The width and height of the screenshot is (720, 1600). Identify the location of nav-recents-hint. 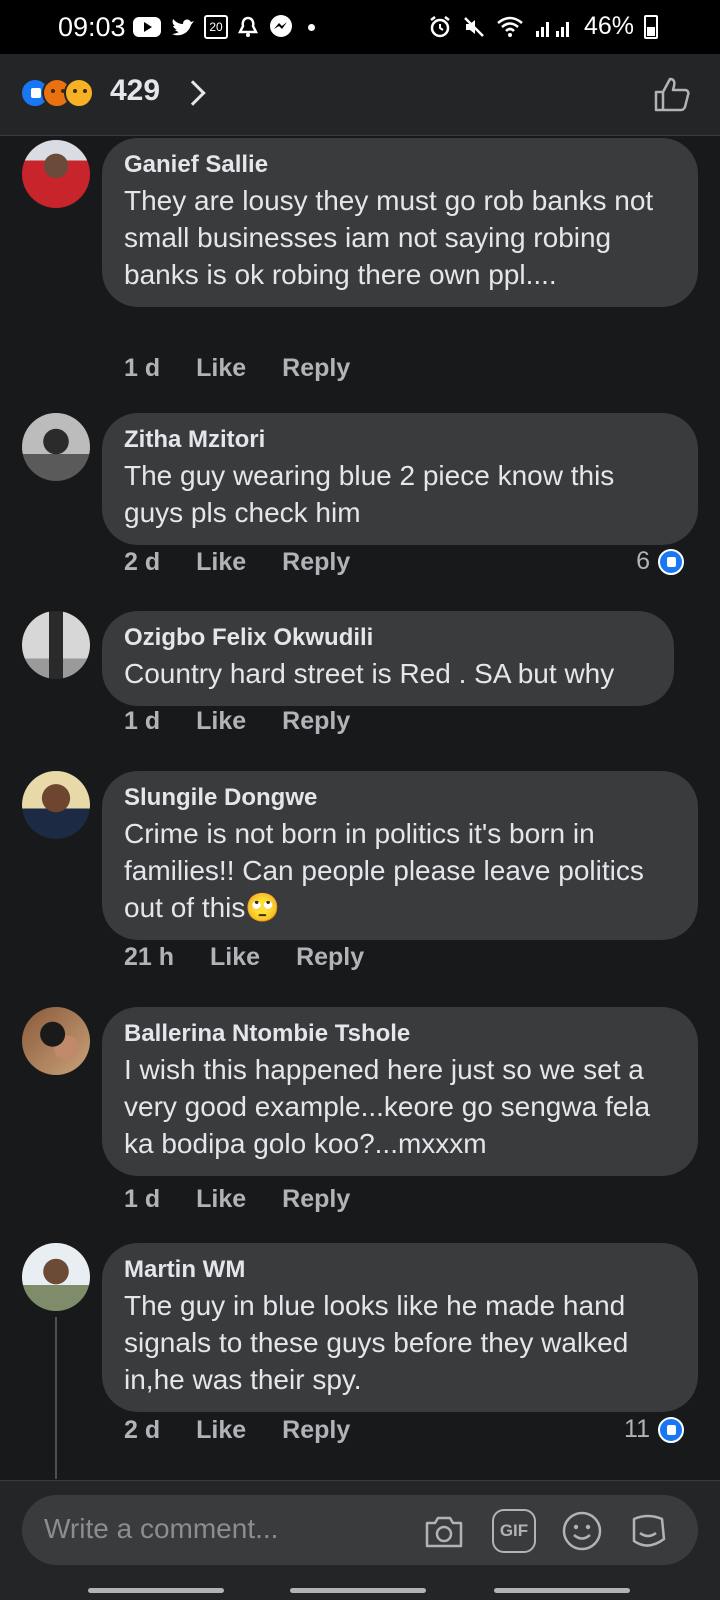
(562, 1590).